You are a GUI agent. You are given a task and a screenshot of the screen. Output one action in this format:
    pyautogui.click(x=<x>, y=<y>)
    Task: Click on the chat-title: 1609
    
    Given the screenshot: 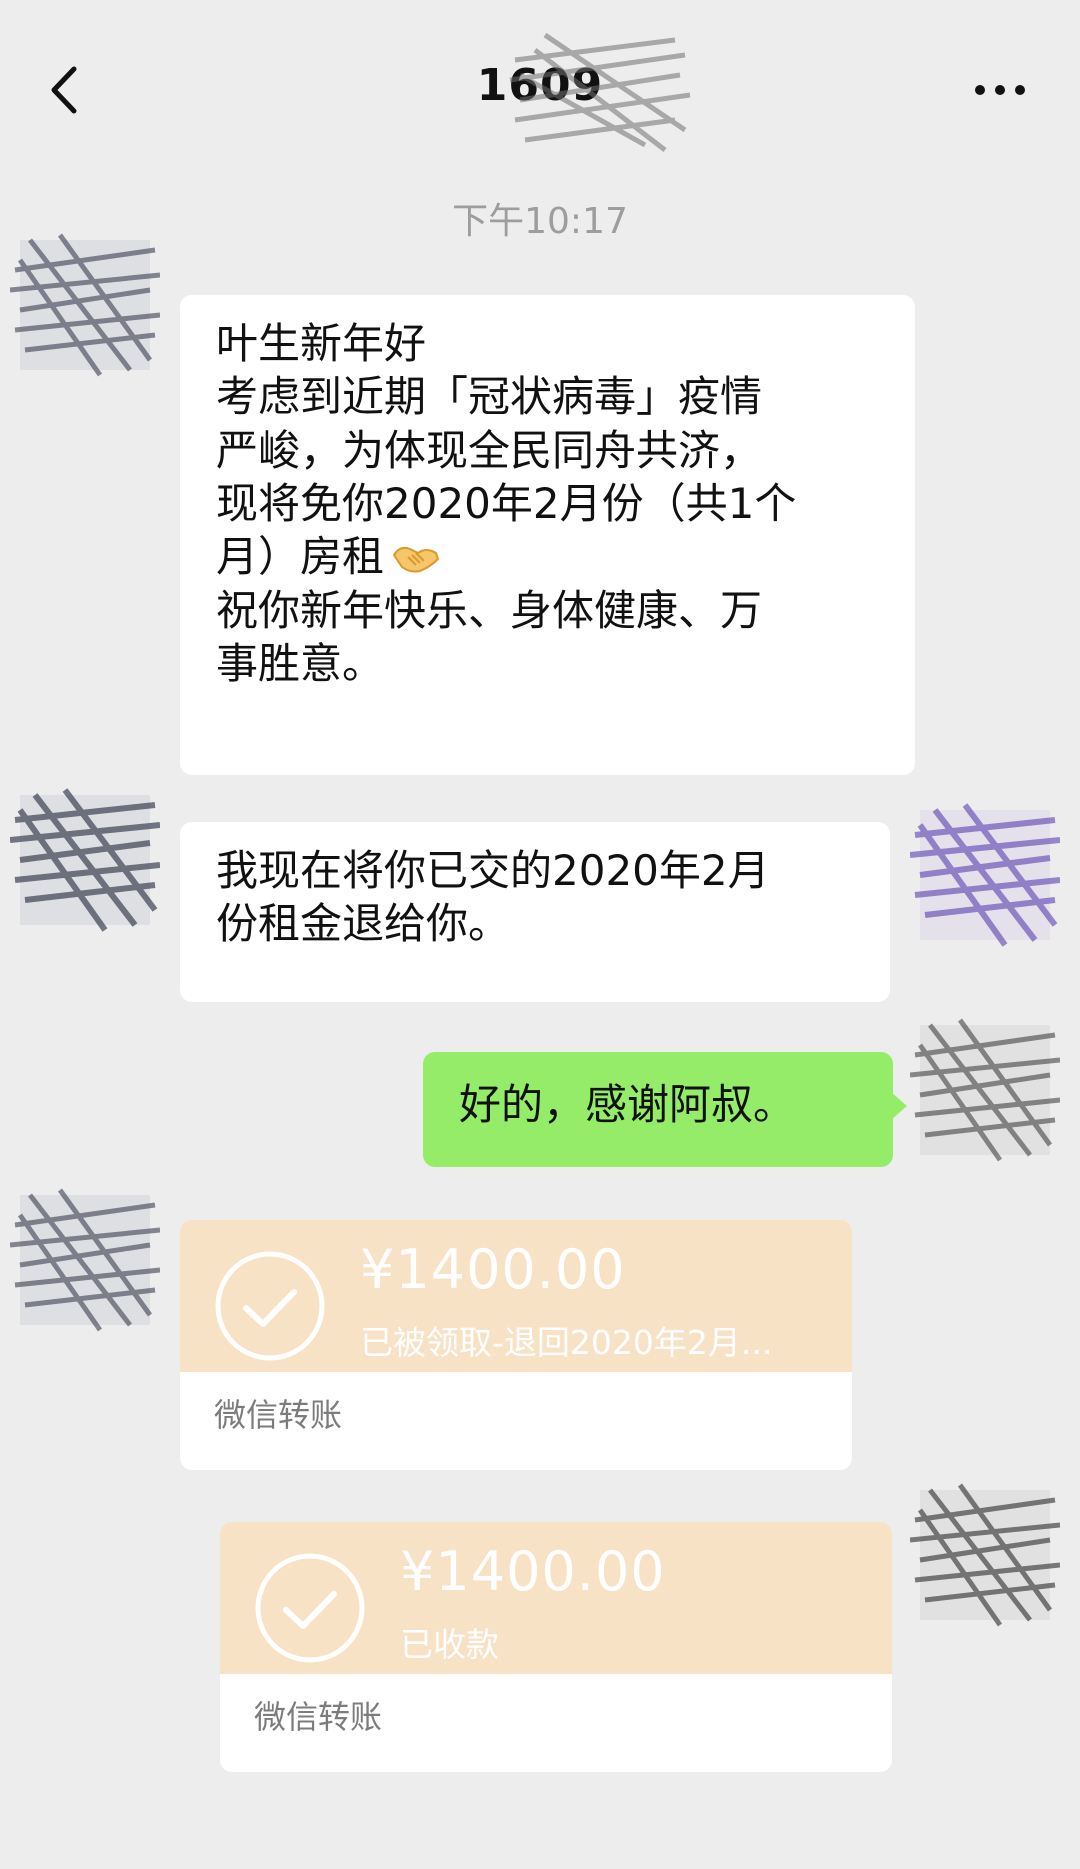 What is the action you would take?
    pyautogui.click(x=540, y=85)
    